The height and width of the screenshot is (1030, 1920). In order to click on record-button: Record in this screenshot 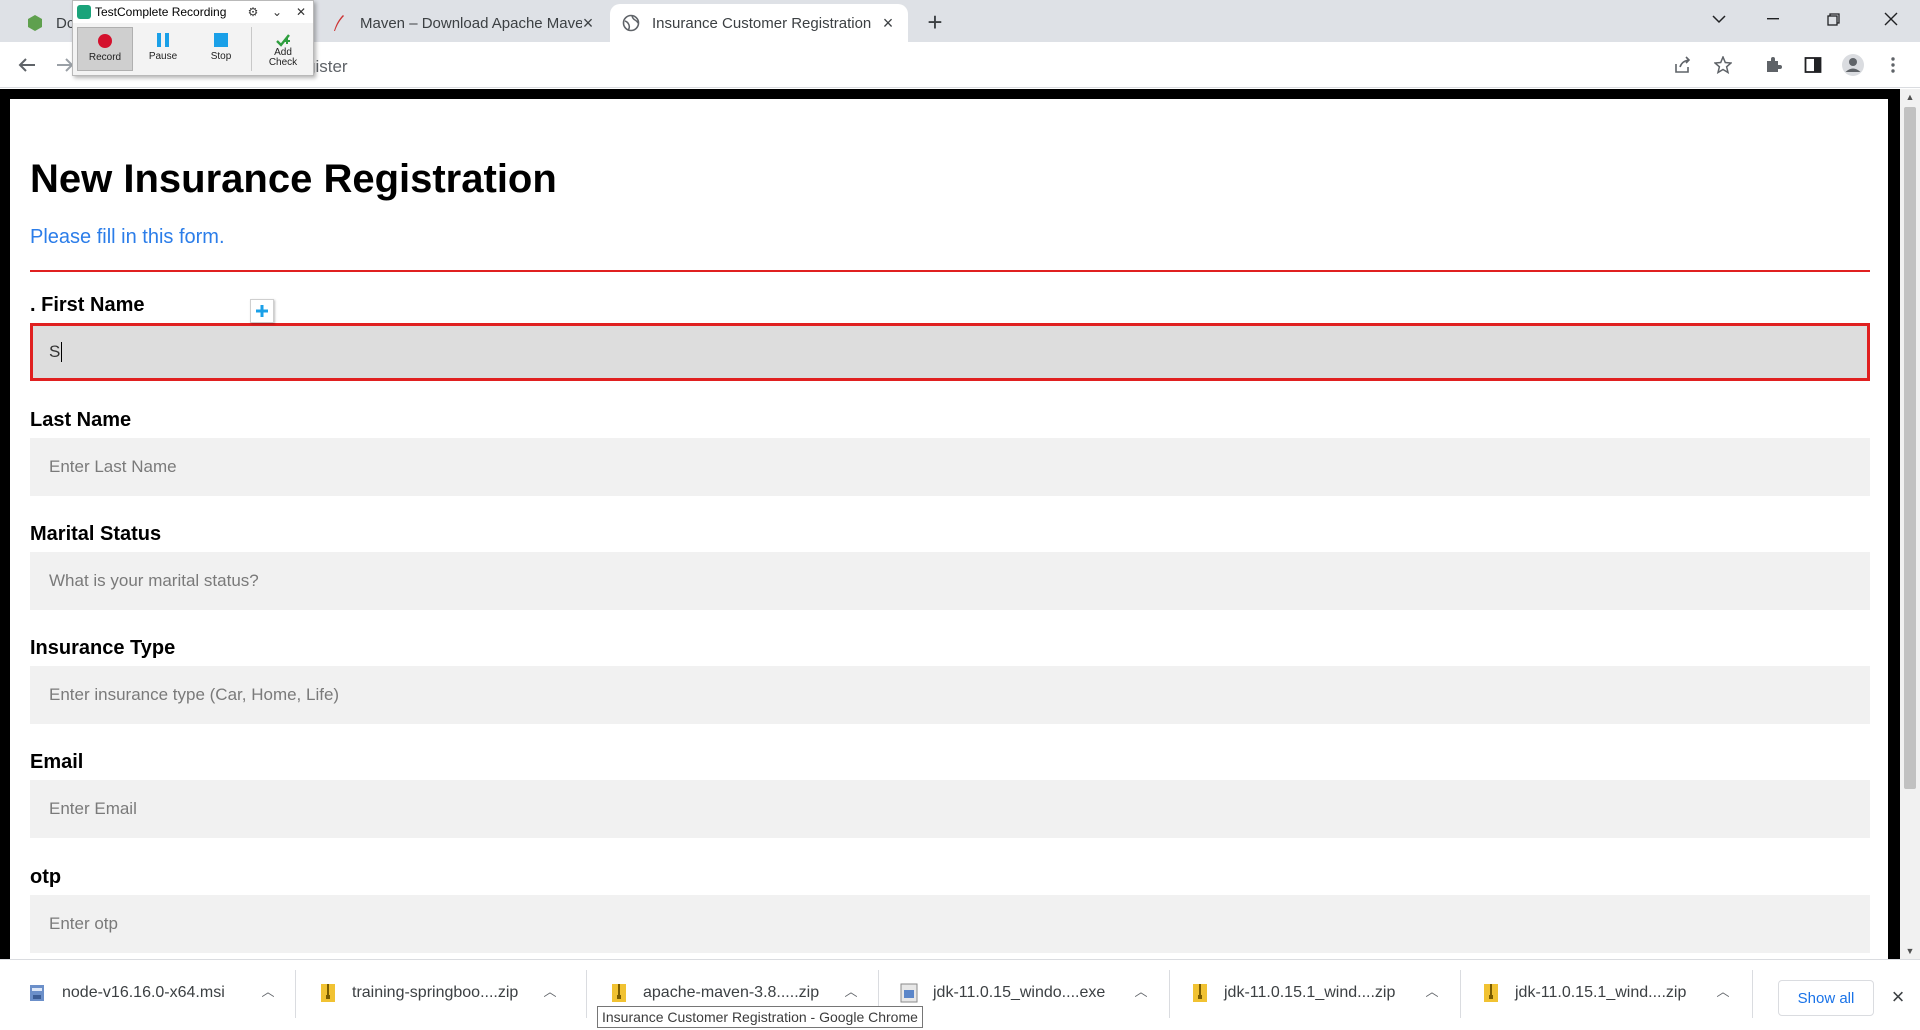, I will do `click(105, 49)`.